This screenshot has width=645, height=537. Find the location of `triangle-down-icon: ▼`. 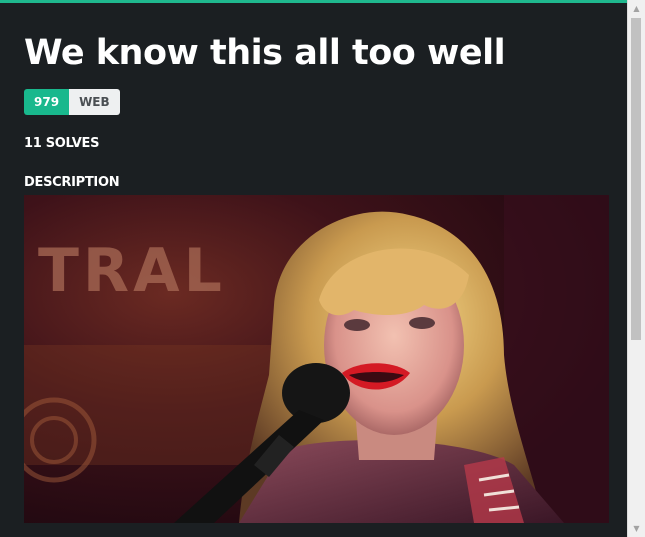

triangle-down-icon: ▼ is located at coordinates (636, 528).